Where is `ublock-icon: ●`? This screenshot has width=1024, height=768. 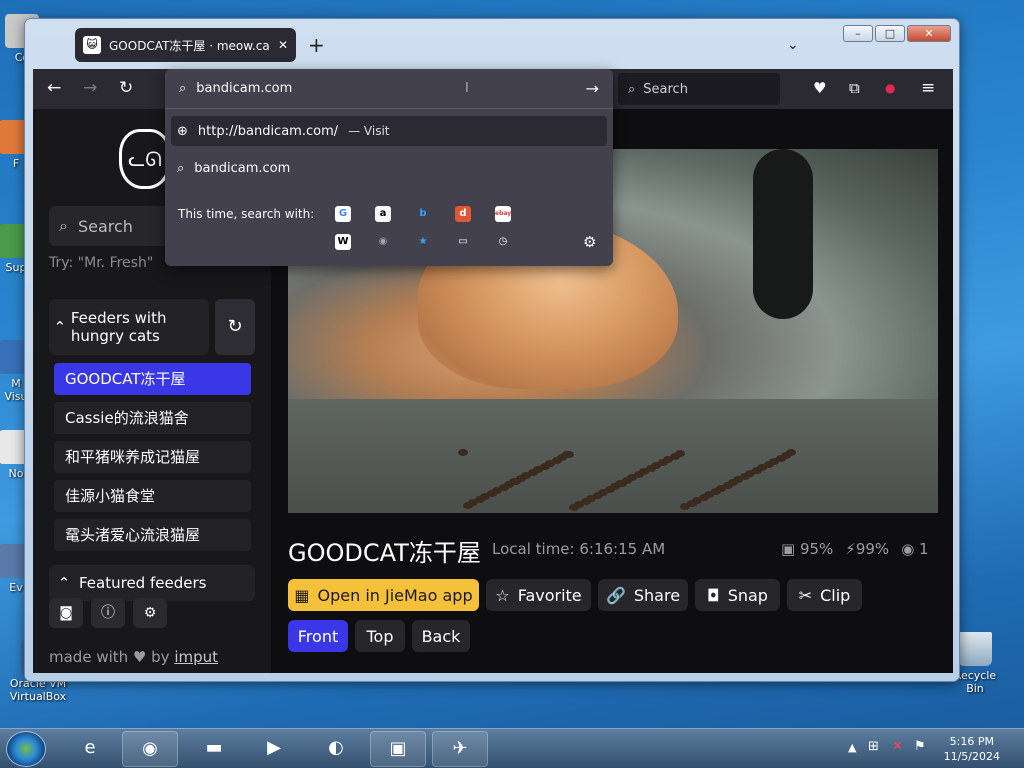
ublock-icon: ● is located at coordinates (890, 88).